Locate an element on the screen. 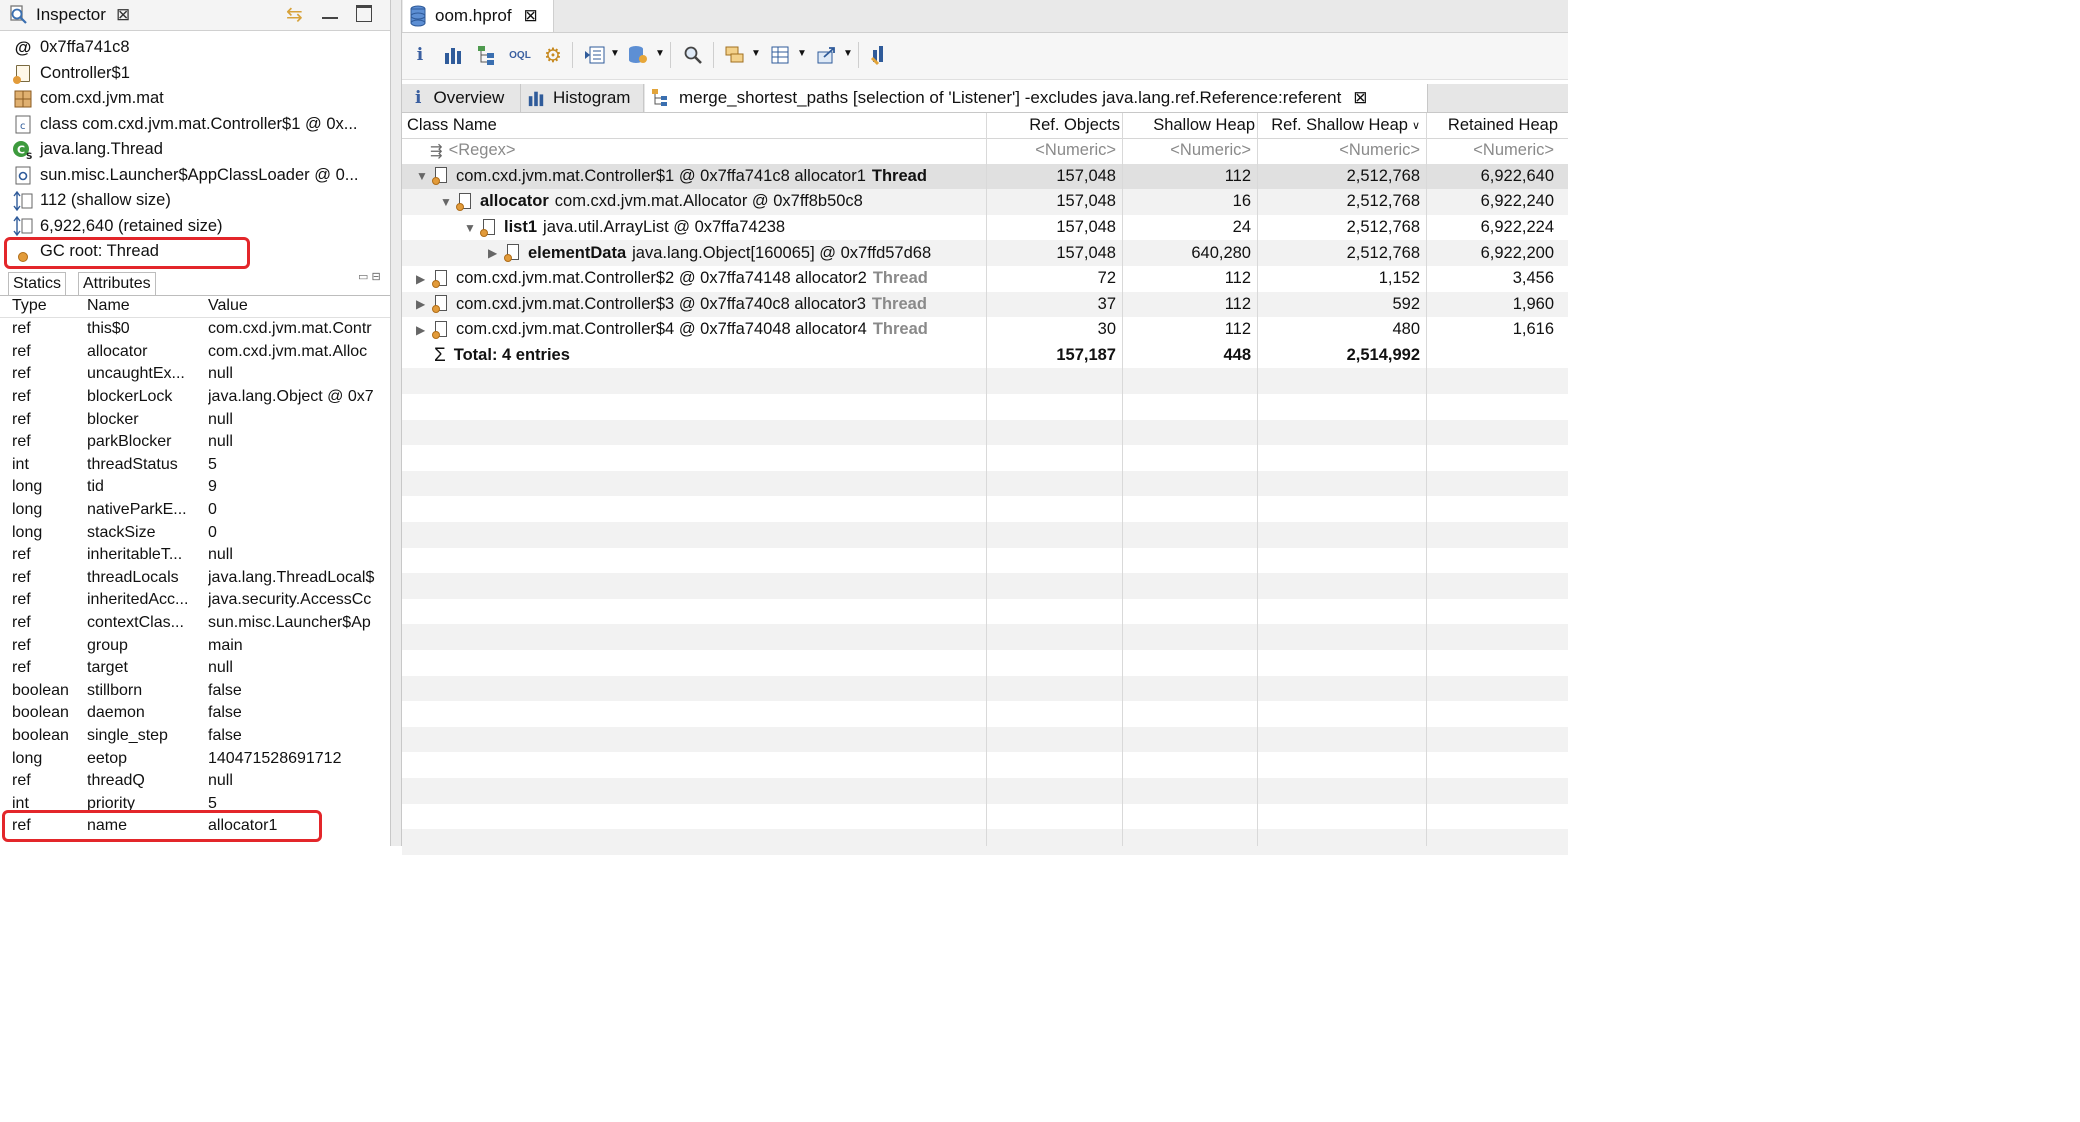 The width and height of the screenshot is (2080, 1122). tab-attributes: Attributes is located at coordinates (117, 283).